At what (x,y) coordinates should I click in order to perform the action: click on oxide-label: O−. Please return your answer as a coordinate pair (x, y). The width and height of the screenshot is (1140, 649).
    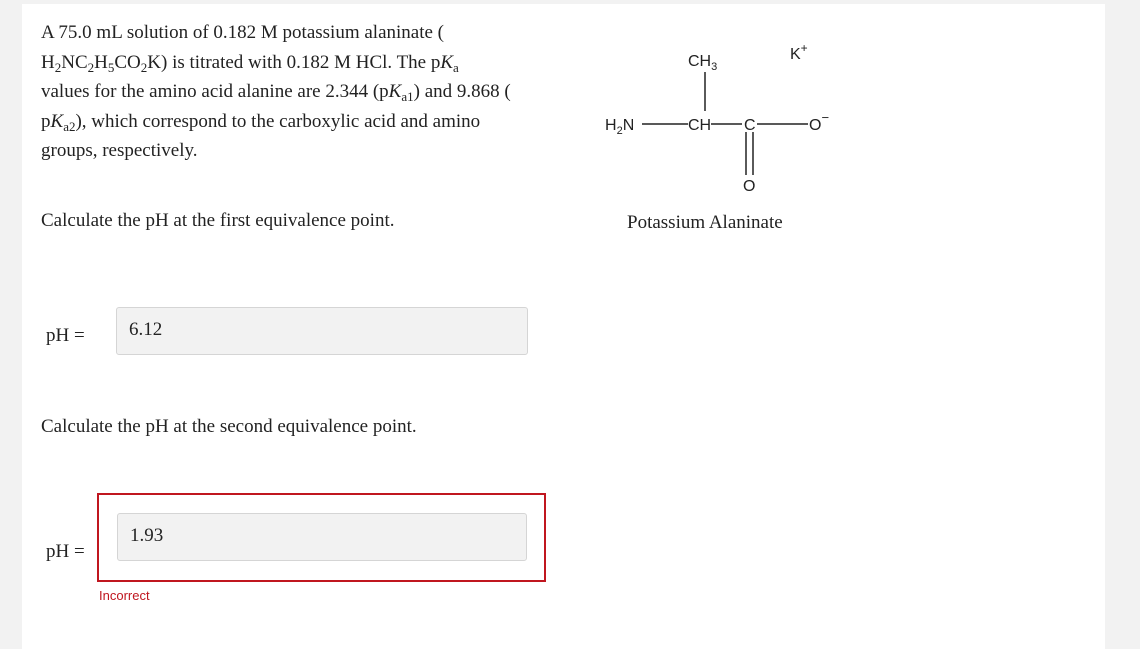
    Looking at the image, I should click on (819, 122).